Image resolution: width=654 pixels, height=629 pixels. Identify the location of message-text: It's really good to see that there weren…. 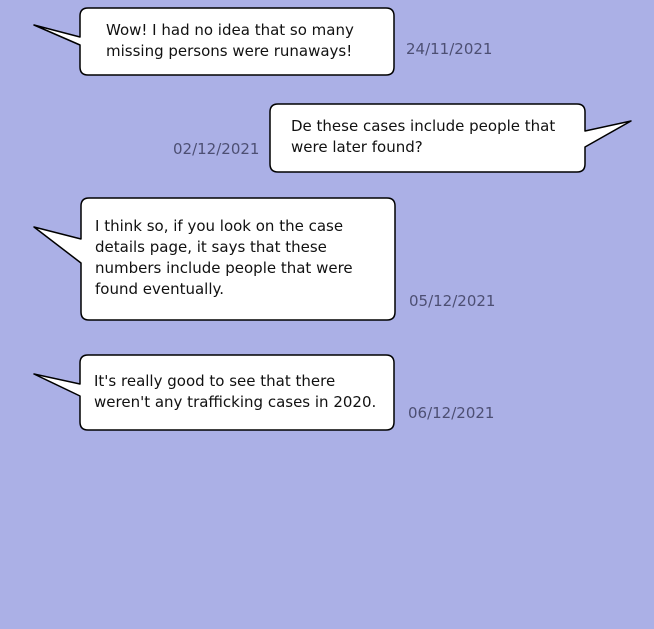
(235, 391).